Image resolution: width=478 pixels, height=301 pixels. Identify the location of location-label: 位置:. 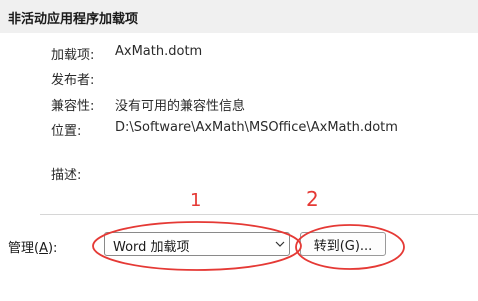
(66, 131).